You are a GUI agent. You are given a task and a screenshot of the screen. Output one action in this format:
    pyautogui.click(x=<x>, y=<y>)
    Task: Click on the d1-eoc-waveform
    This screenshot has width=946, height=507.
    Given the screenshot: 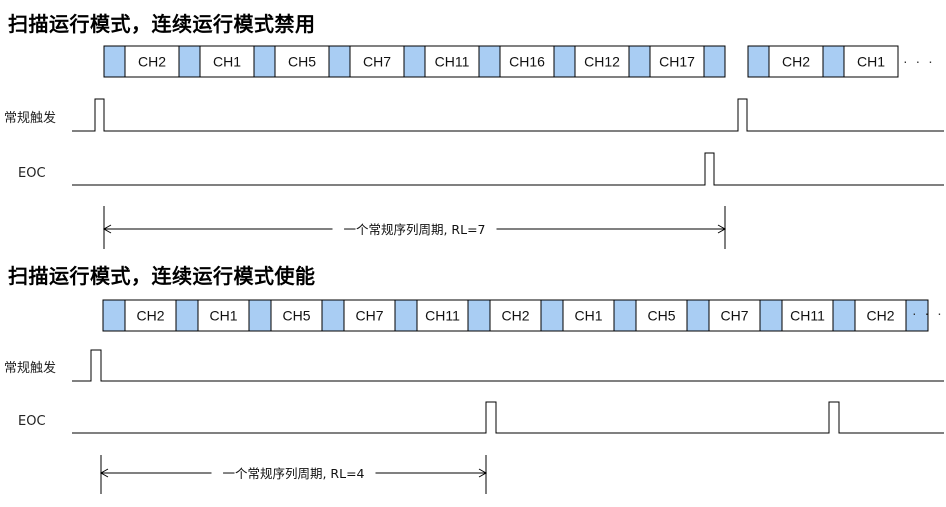 What is the action you would take?
    pyautogui.click(x=508, y=169)
    